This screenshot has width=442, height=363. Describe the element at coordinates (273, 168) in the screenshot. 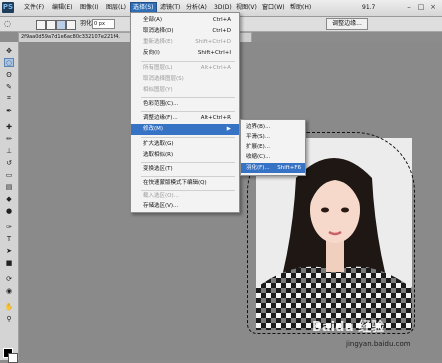

I see `submenu-item-feather: 羽化(F)... Shift+F6` at that location.